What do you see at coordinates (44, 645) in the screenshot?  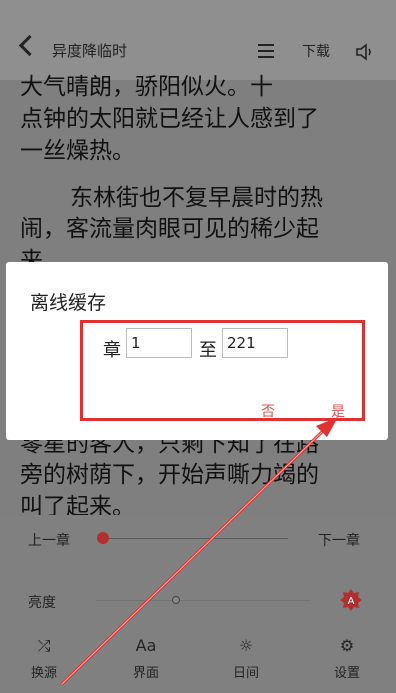 I see `shuffle-icon: ⤮` at bounding box center [44, 645].